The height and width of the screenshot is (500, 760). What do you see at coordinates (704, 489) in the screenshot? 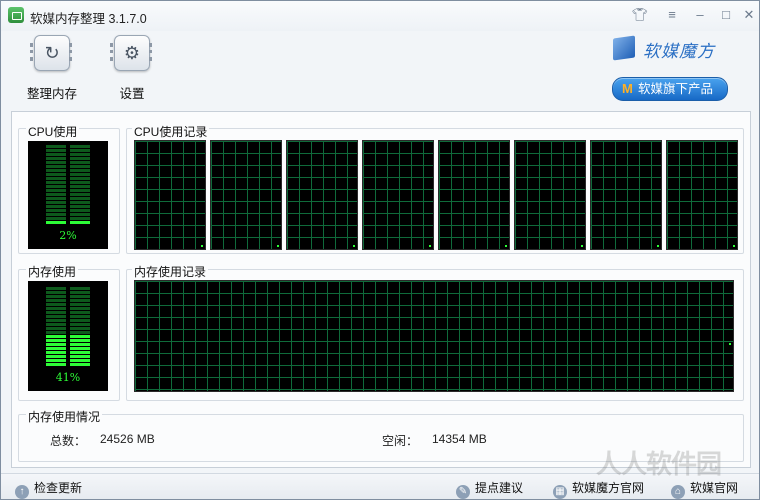
I see `official-site-link: ⌂ 软媒官网` at bounding box center [704, 489].